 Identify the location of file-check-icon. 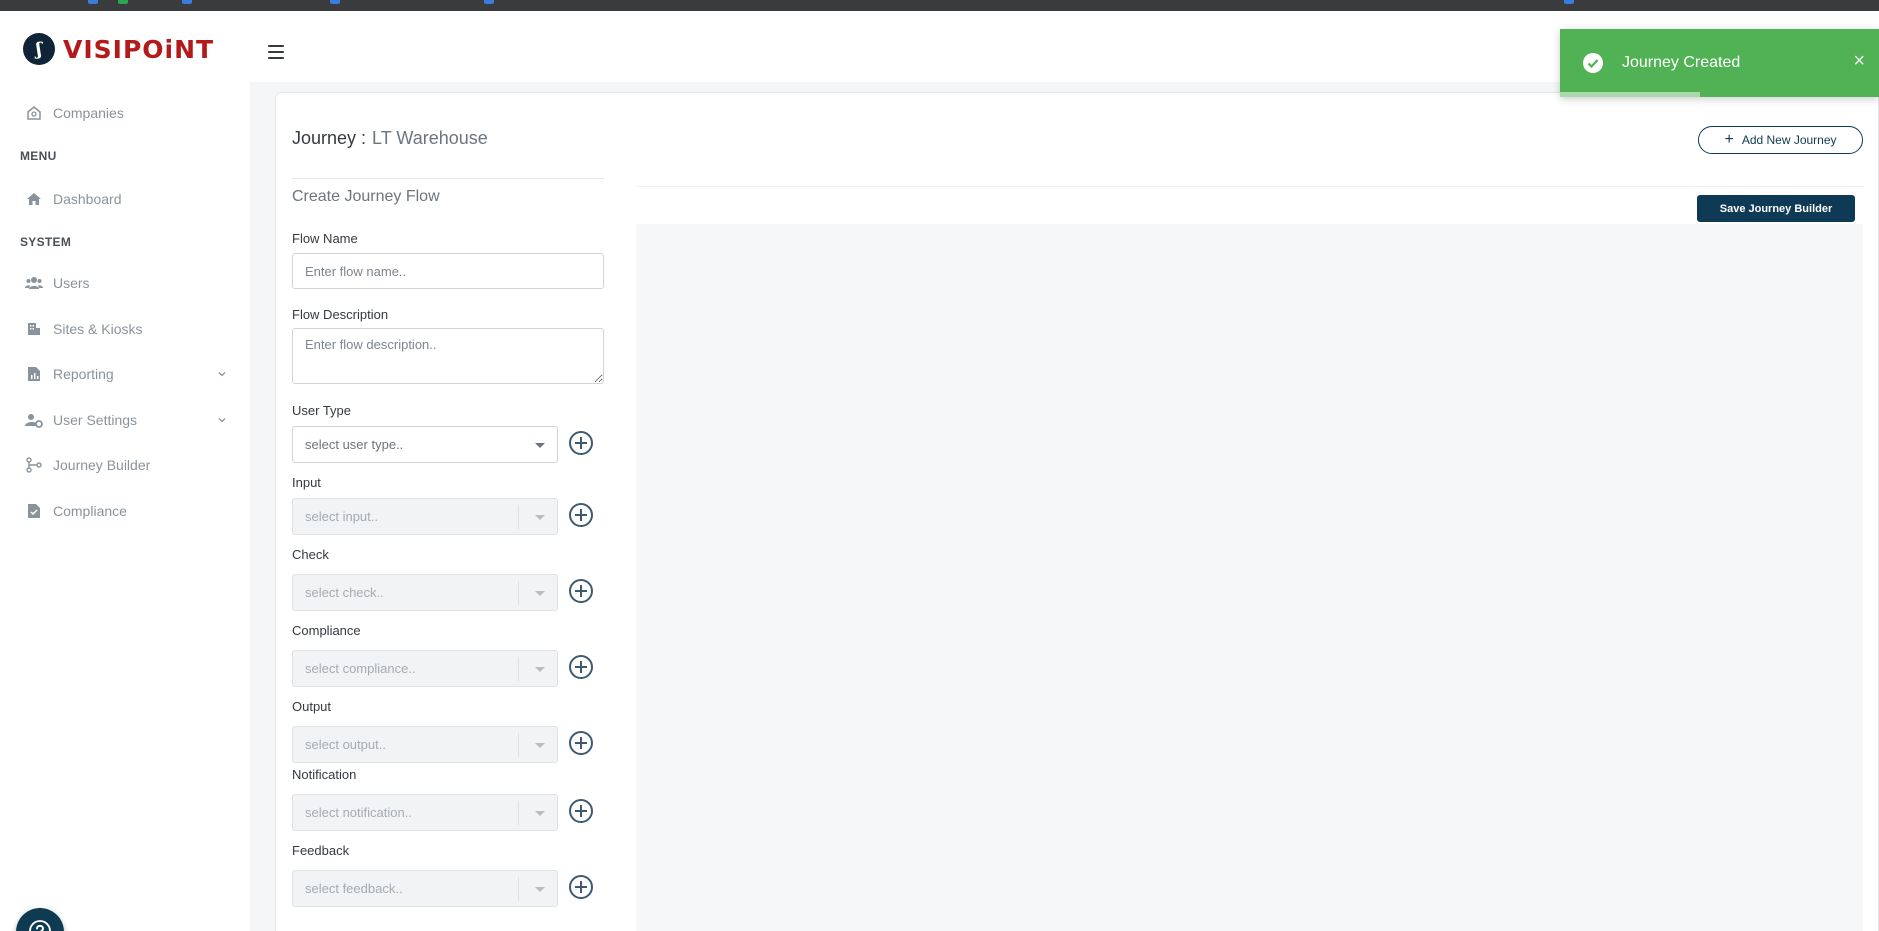
(34, 511).